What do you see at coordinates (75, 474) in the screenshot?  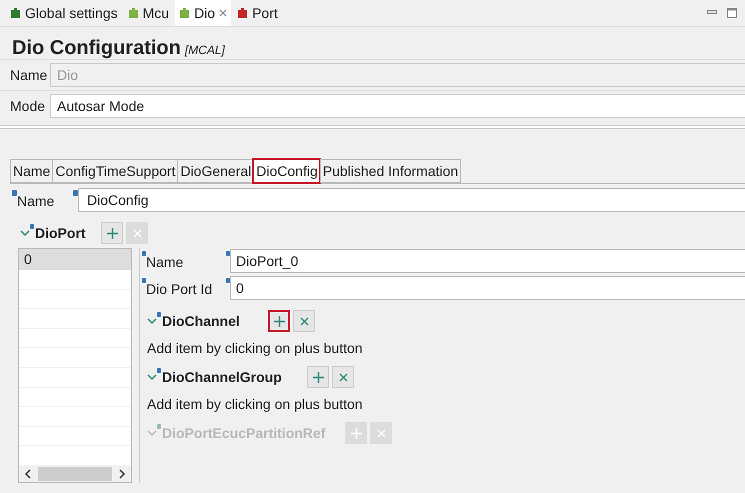 I see `scrollbar-thumb` at bounding box center [75, 474].